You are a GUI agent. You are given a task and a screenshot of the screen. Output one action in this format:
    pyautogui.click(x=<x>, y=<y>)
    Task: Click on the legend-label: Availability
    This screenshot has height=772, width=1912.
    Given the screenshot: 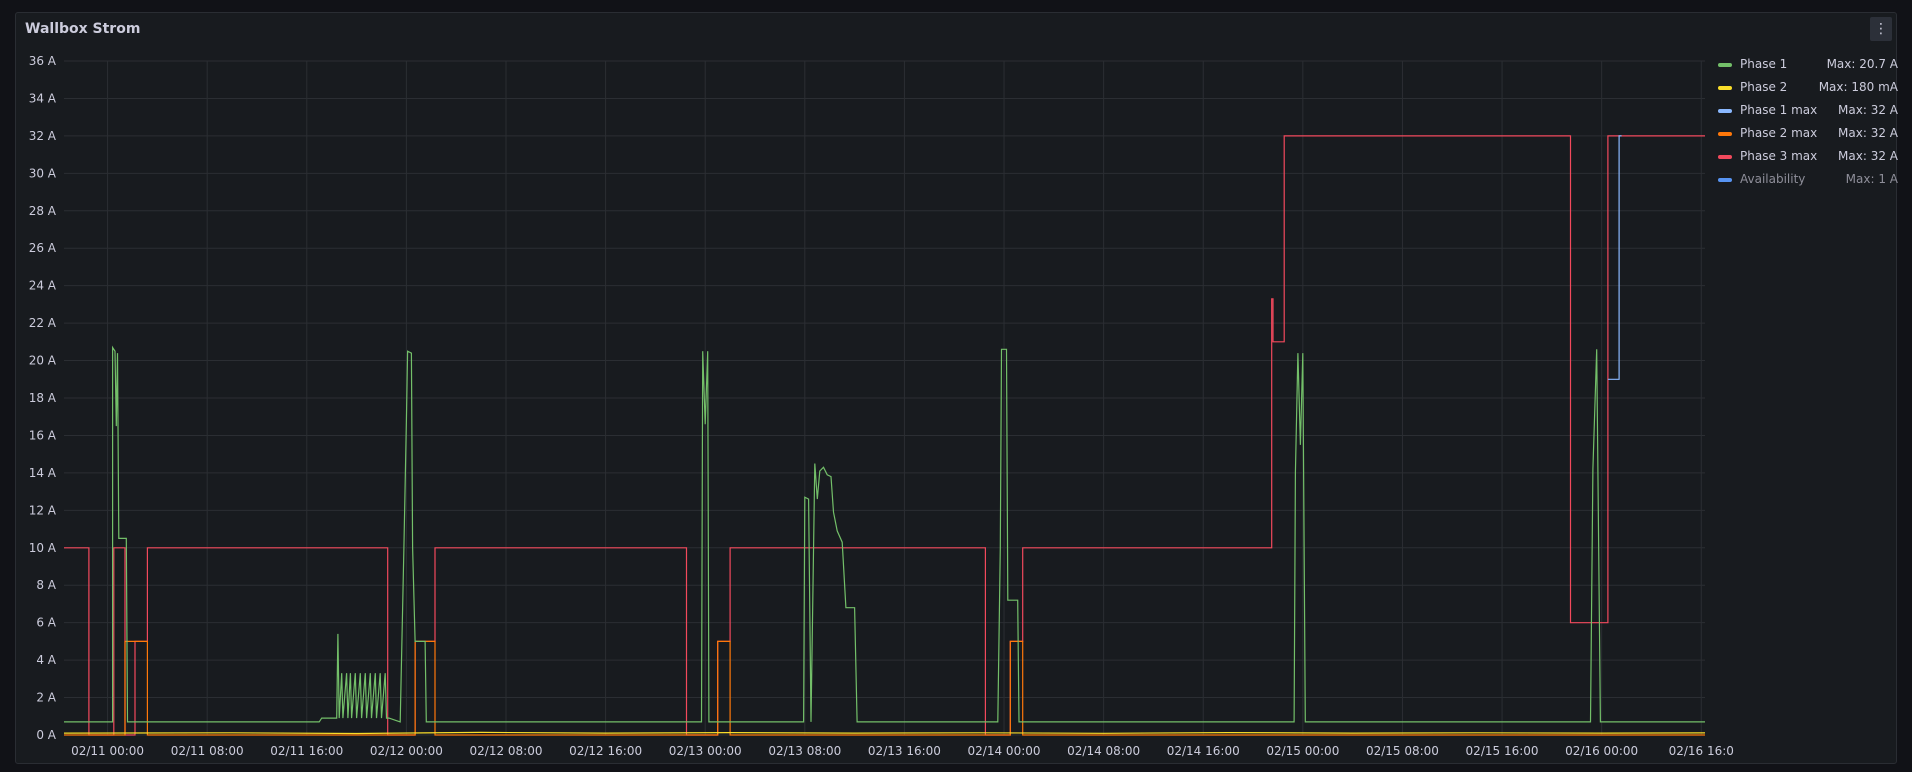 What is the action you would take?
    pyautogui.click(x=1773, y=179)
    